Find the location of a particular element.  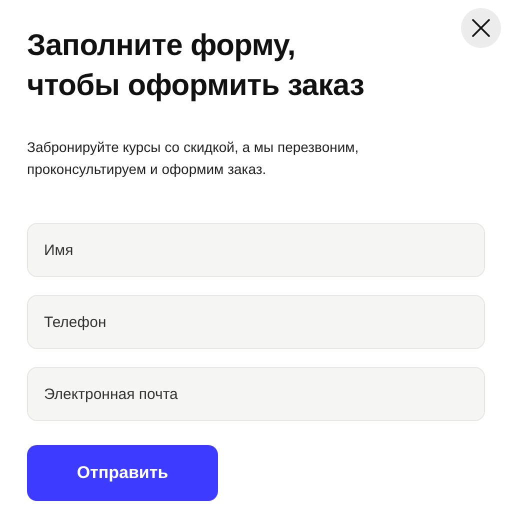

close-button is located at coordinates (481, 28).